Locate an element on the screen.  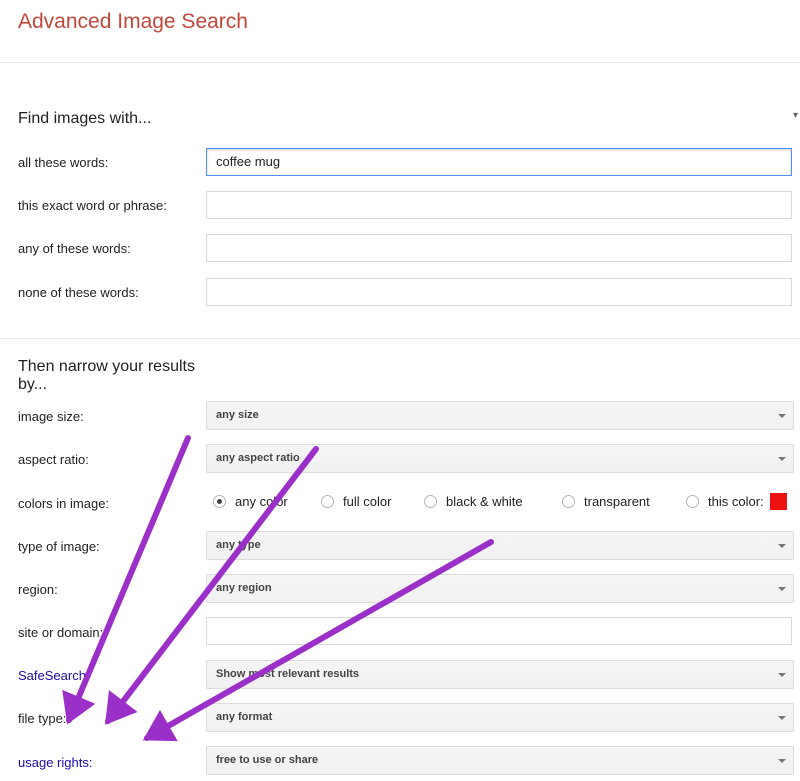
image-size-select: any size is located at coordinates (500, 415).